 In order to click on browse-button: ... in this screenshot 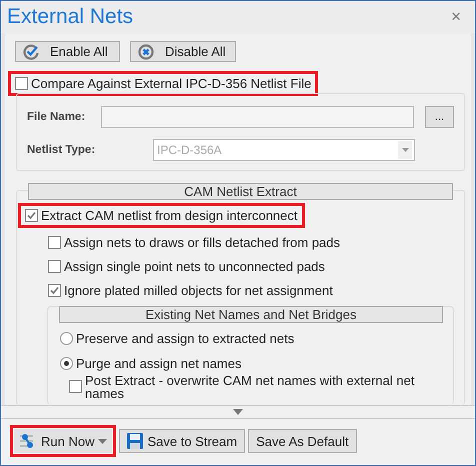, I will do `click(439, 117)`.